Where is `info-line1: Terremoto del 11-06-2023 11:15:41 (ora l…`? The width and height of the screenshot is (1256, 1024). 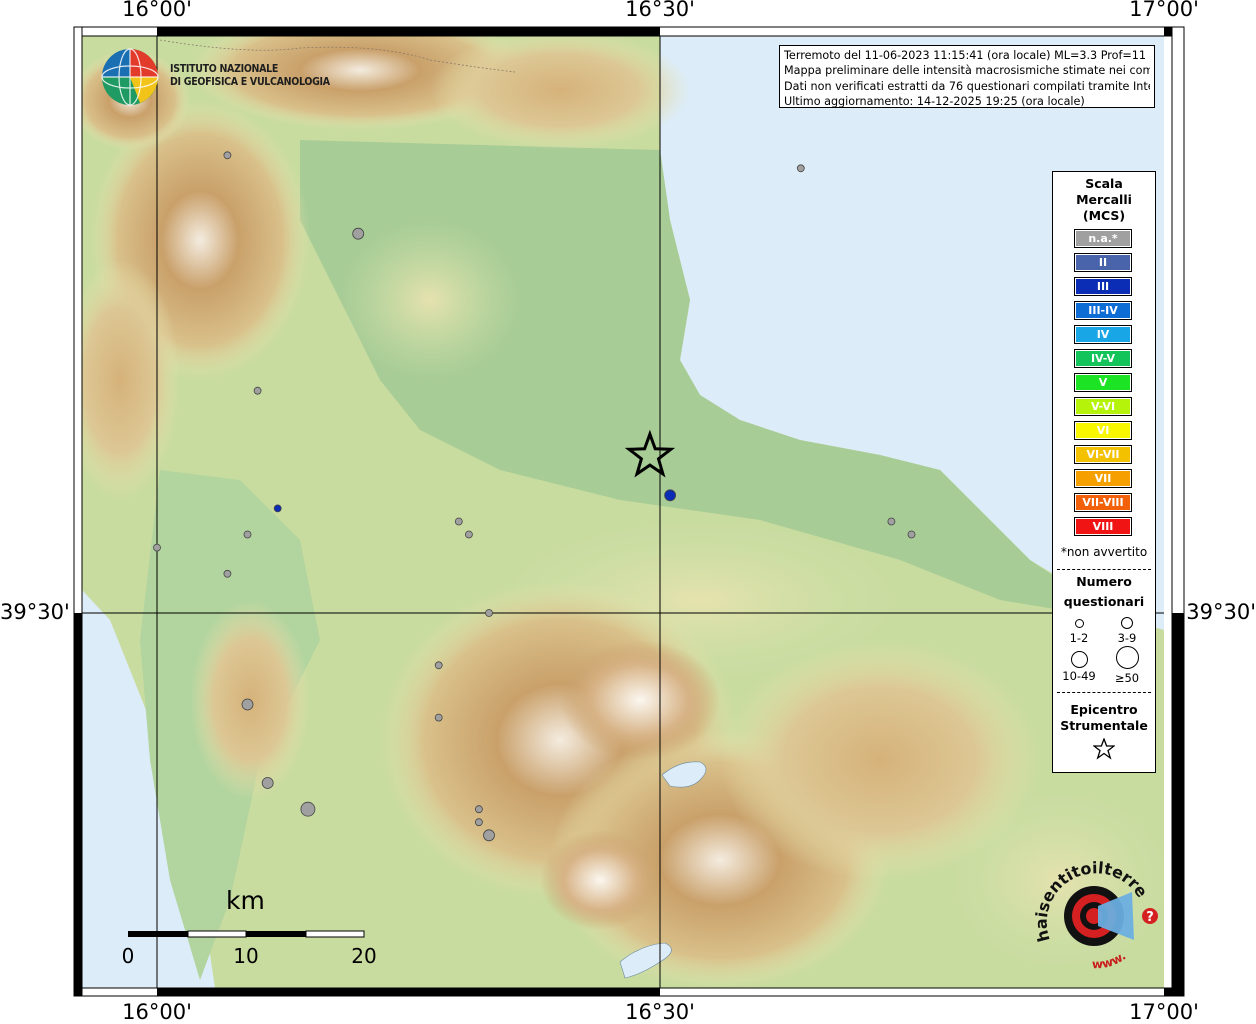
info-line1: Terremoto del 11-06-2023 11:15:41 (ora l… is located at coordinates (967, 55).